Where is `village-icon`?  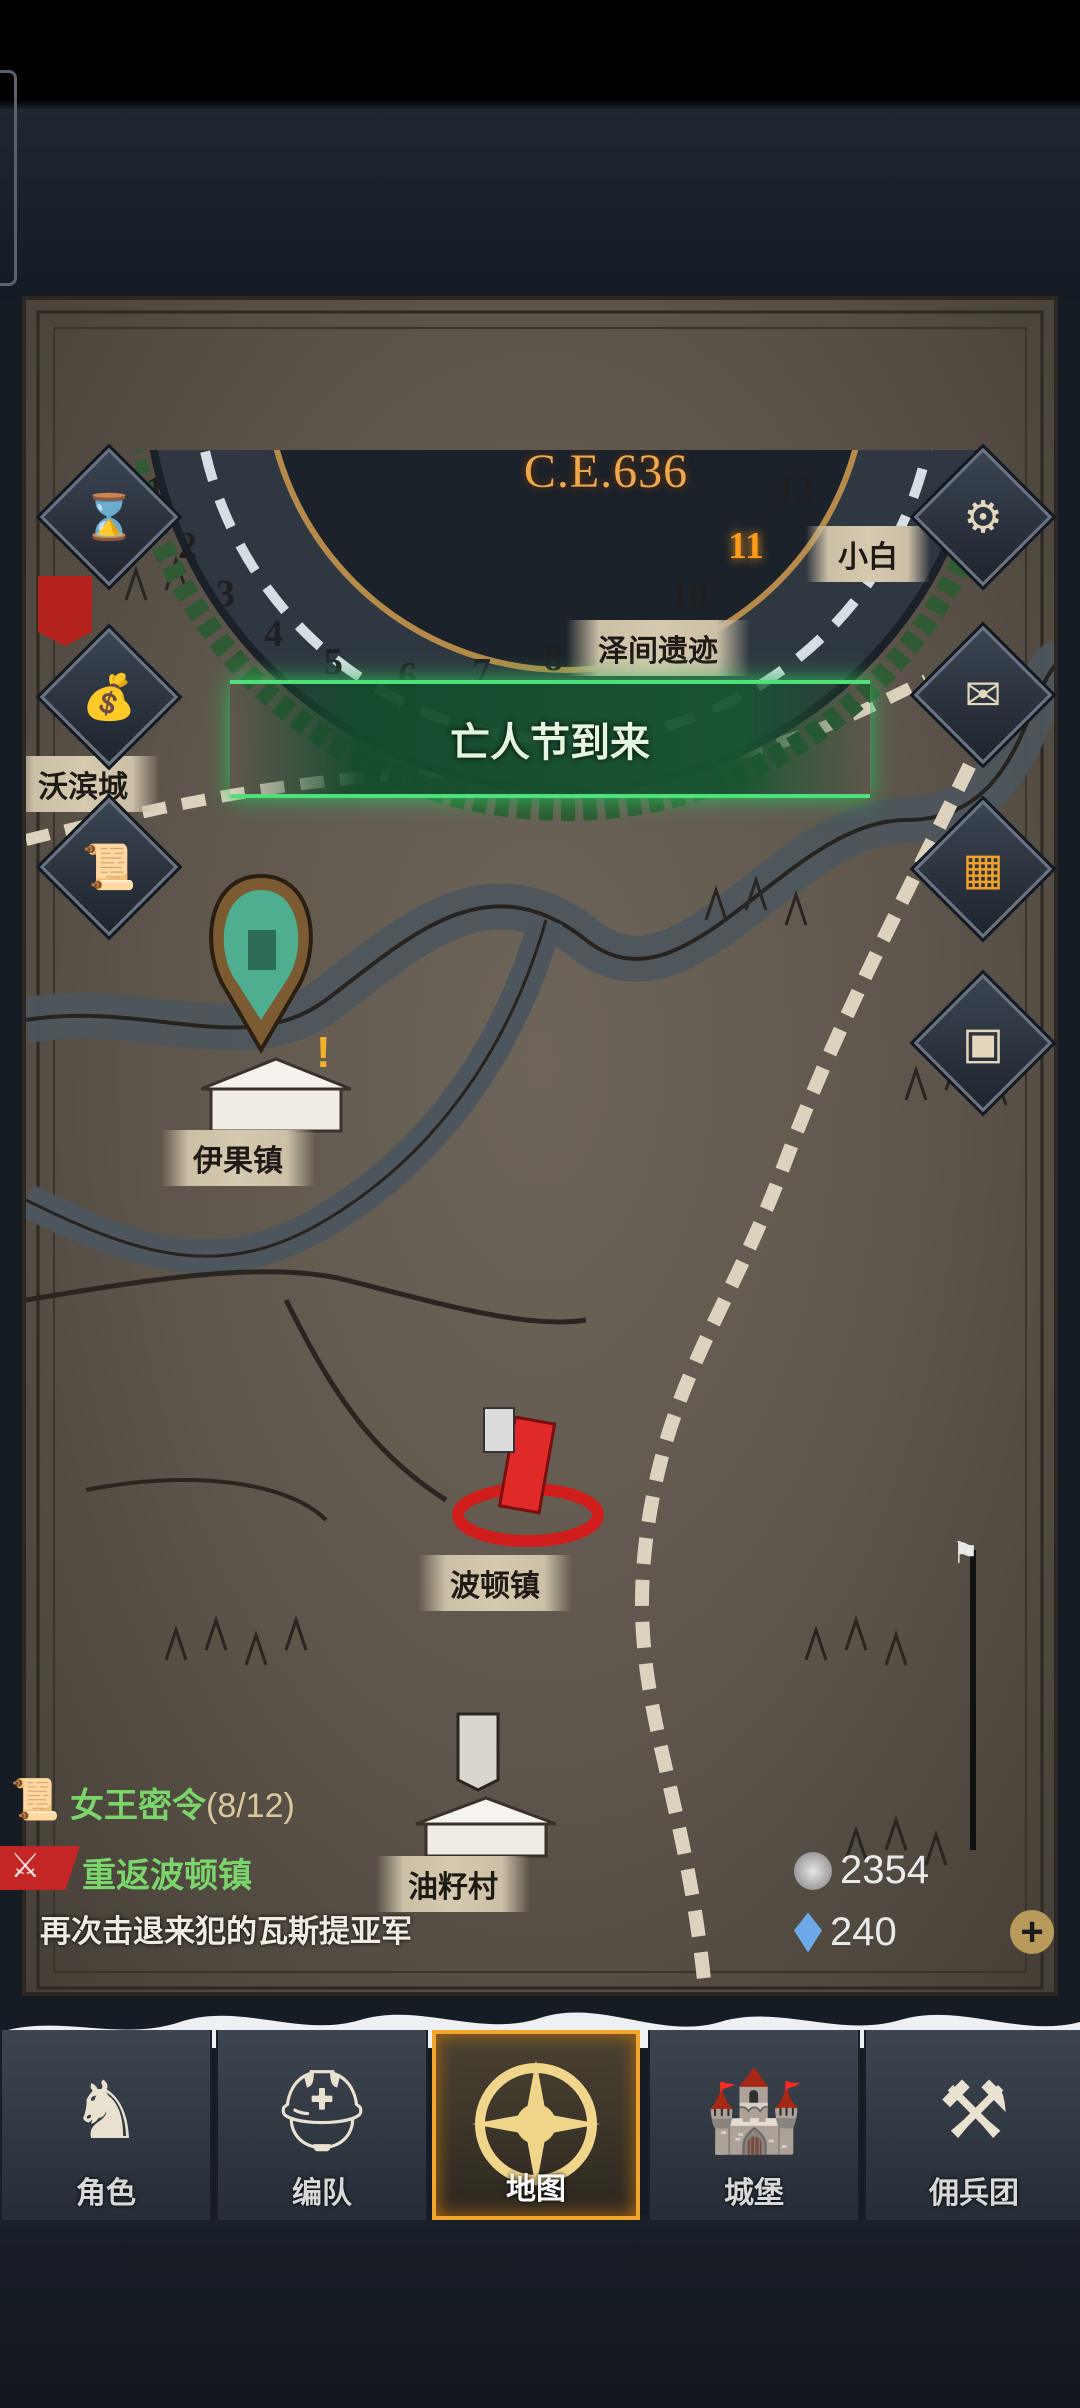 village-icon is located at coordinates (486, 1785).